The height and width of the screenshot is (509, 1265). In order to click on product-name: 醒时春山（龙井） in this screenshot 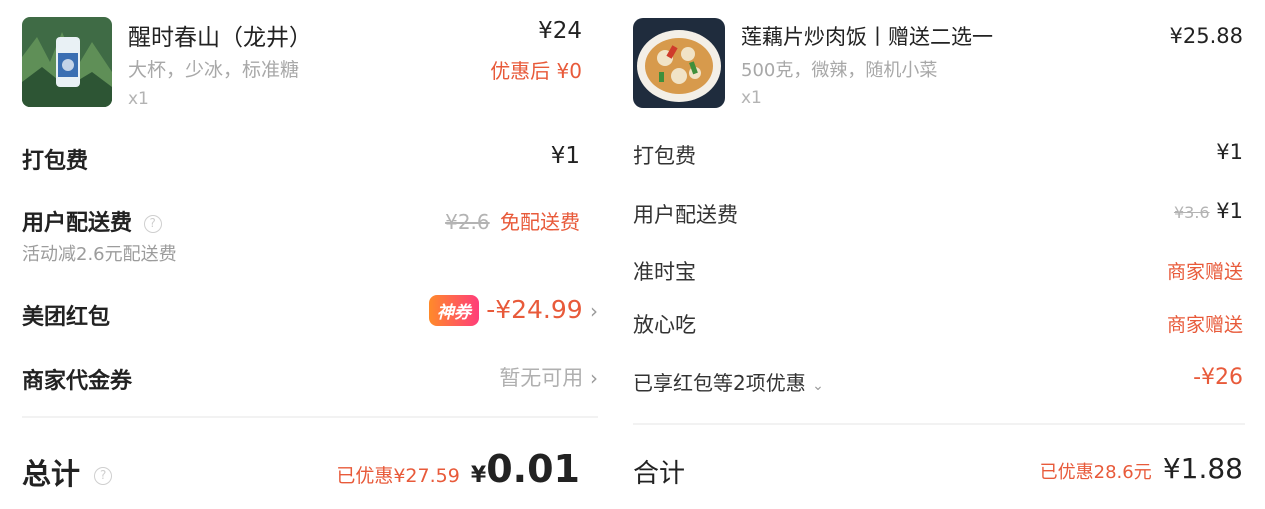, I will do `click(220, 38)`.